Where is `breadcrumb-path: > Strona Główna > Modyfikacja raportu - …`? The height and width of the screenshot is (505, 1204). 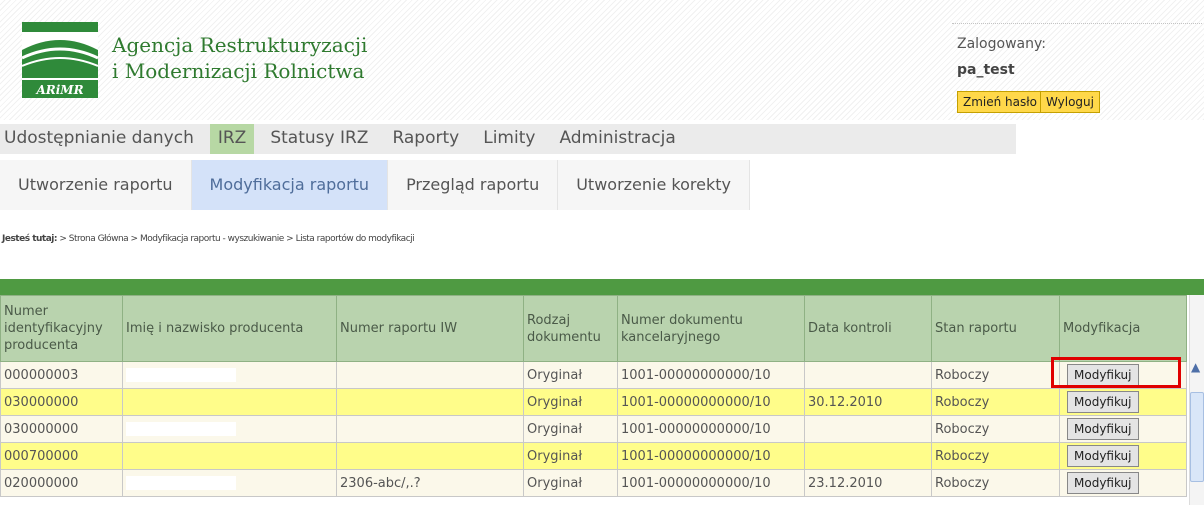 breadcrumb-path: > Strona Główna > Modyfikacja raportu - … is located at coordinates (235, 239).